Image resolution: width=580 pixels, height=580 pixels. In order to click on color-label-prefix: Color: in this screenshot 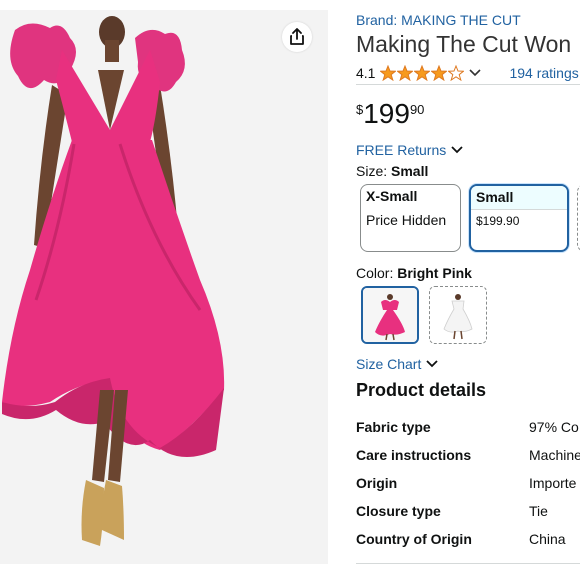, I will do `click(375, 273)`.